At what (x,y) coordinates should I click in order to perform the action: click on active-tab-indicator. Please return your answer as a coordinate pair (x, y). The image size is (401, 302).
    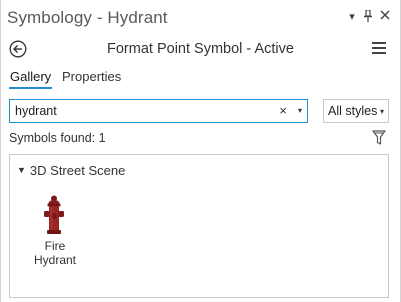
    Looking at the image, I should click on (30, 88).